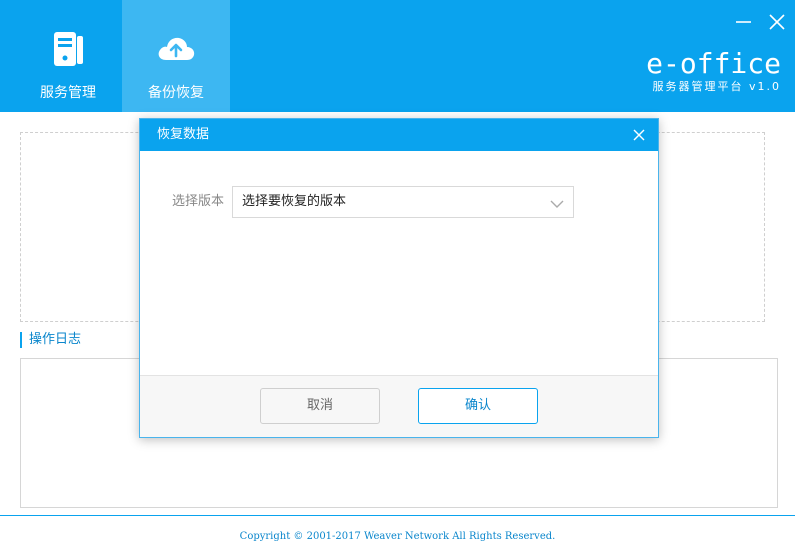 The height and width of the screenshot is (558, 795). What do you see at coordinates (176, 93) in the screenshot?
I see `nav-item-label: 备份恢复` at bounding box center [176, 93].